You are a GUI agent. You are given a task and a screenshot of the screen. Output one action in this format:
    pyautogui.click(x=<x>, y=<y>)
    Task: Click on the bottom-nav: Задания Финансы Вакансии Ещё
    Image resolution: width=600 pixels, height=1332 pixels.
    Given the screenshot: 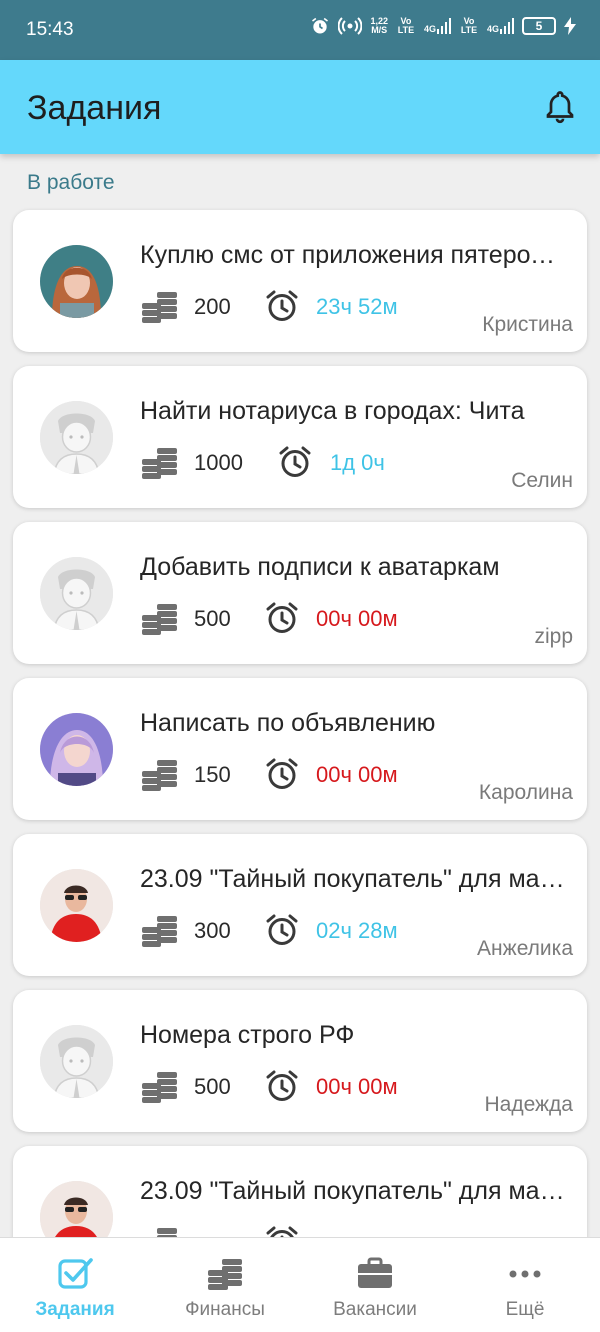 What is the action you would take?
    pyautogui.click(x=300, y=1284)
    